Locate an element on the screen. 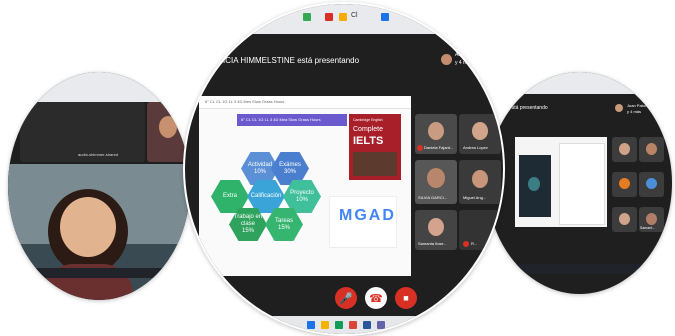 The width and height of the screenshot is (675, 336). slide-banner-text: 6° CL CL 1G 1L 3 4D Mea Slow Grass Hours is located at coordinates (281, 119).